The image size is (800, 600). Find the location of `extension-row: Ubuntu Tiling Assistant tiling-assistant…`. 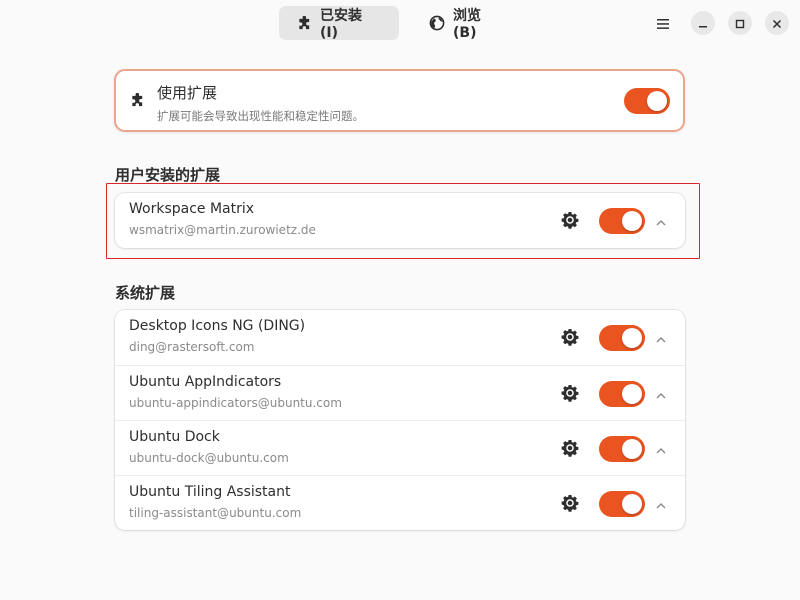

extension-row: Ubuntu Tiling Assistant tiling-assistant… is located at coordinates (400, 502).